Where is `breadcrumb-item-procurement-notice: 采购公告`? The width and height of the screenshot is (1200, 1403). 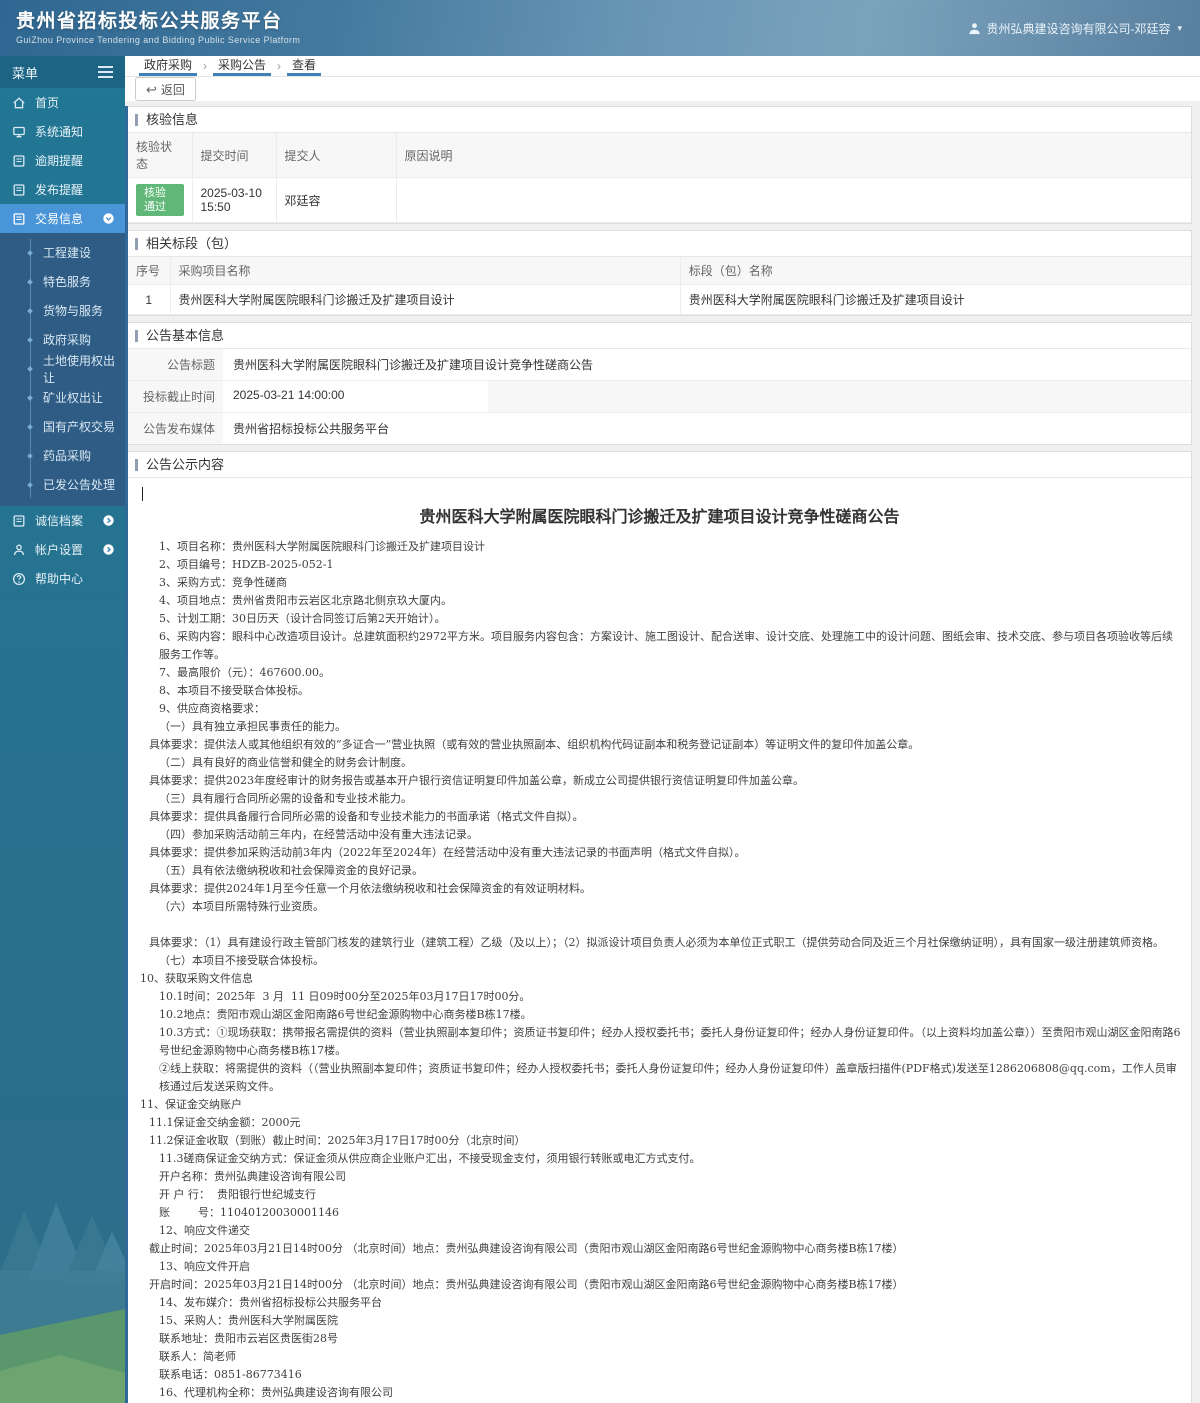
breadcrumb-item-procurement-notice: 采购公告 is located at coordinates (242, 66).